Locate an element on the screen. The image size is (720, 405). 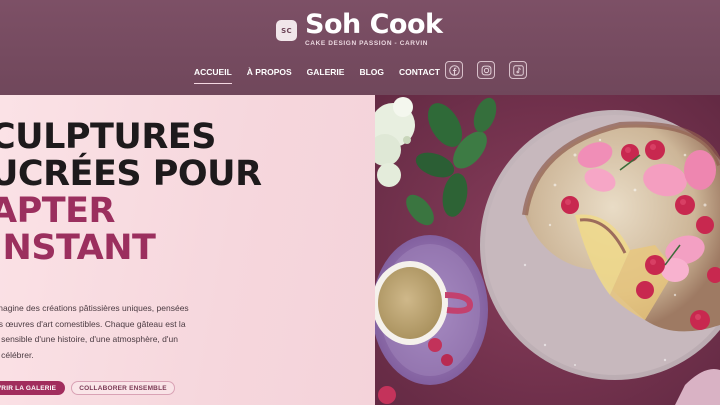
headline-line-4: INSTANT is located at coordinates (78, 248).